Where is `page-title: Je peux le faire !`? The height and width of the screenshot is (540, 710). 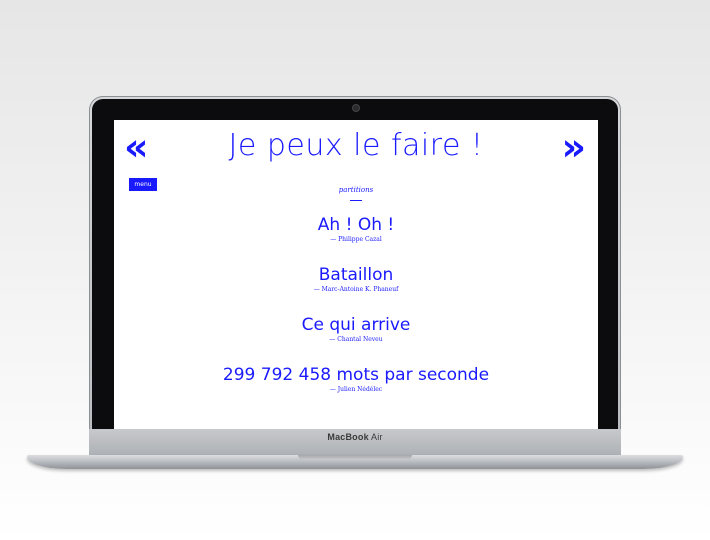
page-title: Je peux le faire ! is located at coordinates (356, 145).